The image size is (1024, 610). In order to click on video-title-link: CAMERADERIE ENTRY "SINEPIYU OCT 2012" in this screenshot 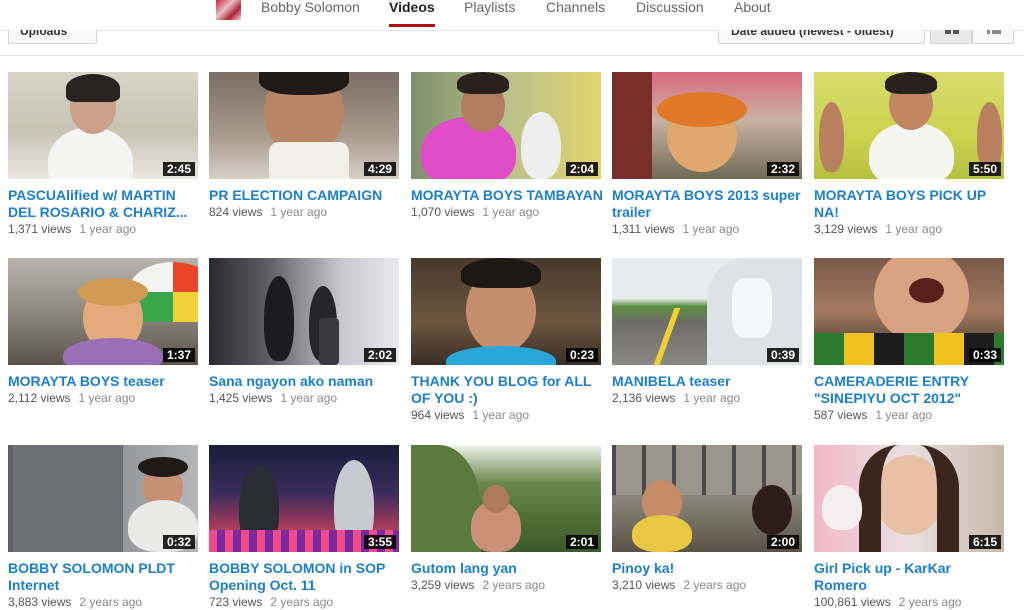, I will do `click(910, 390)`.